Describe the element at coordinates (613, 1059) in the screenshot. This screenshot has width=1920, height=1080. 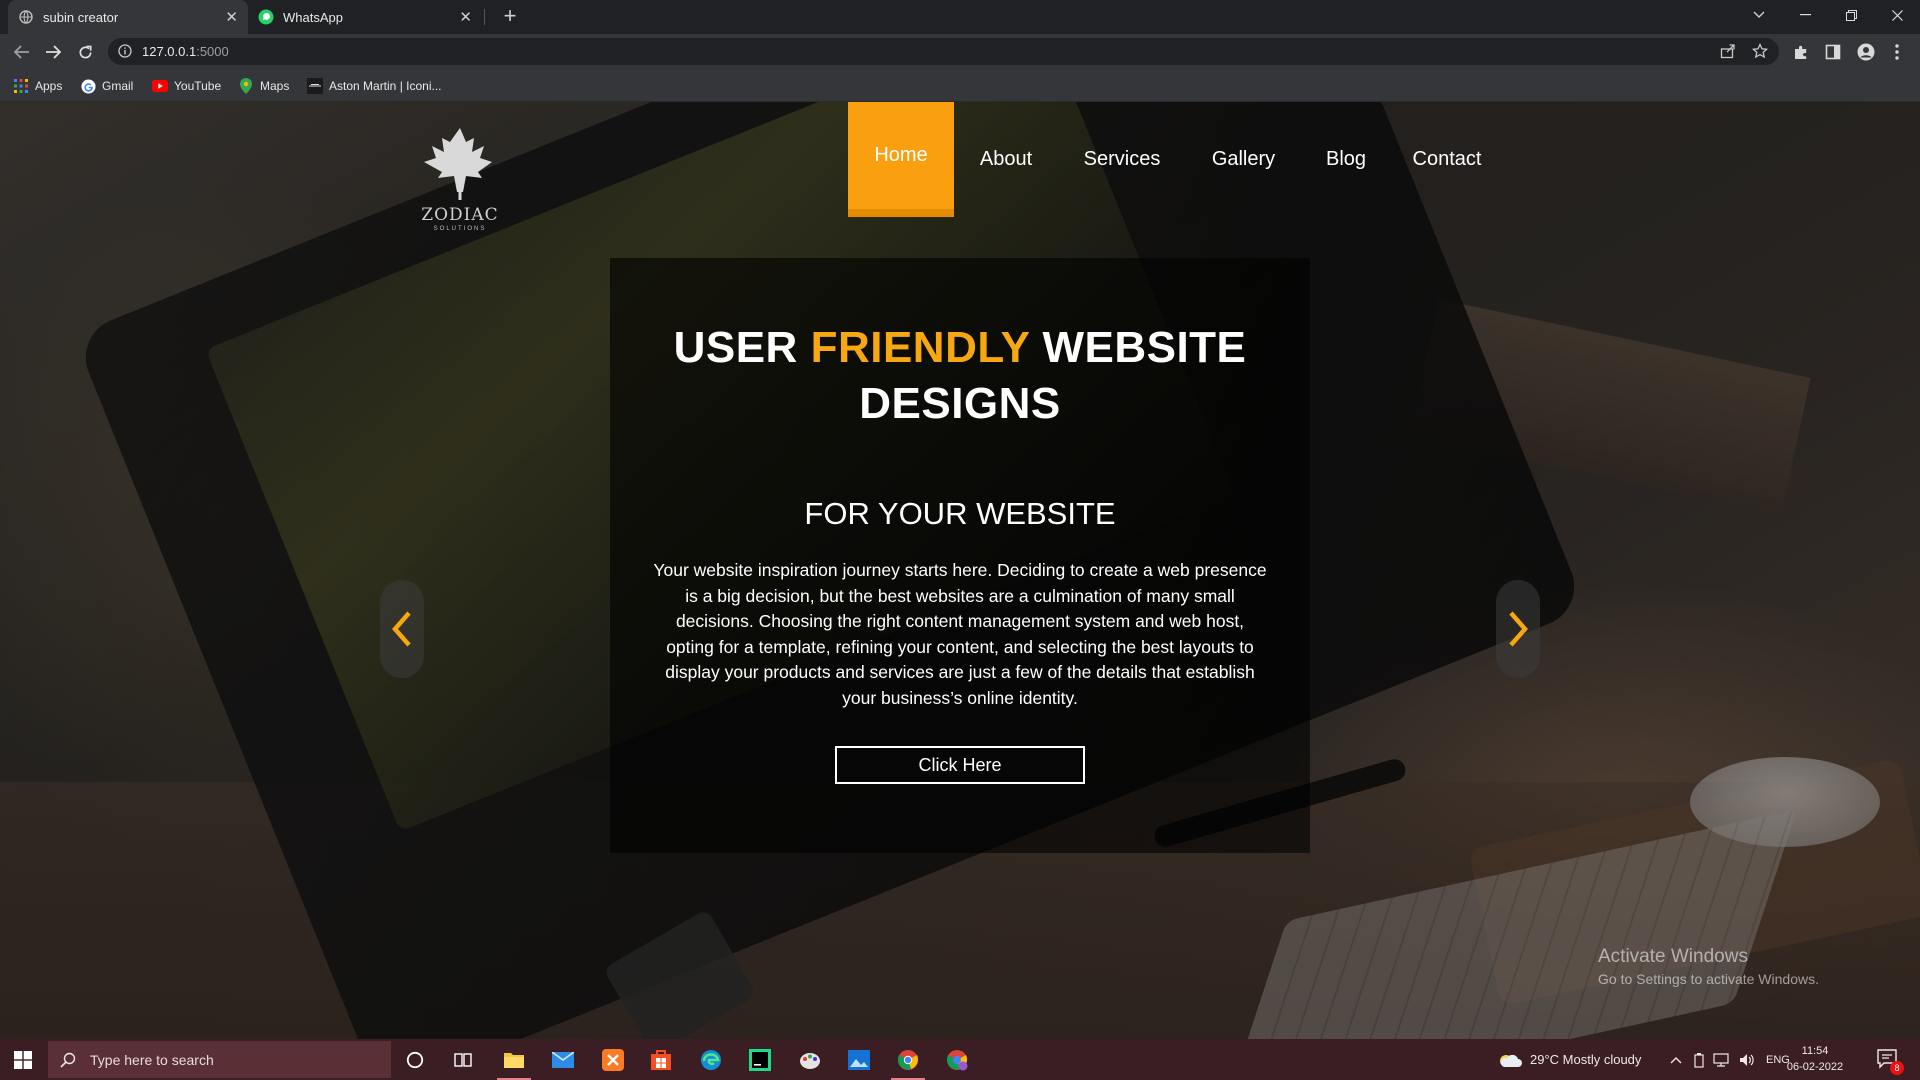
I see `xampp-icon` at that location.